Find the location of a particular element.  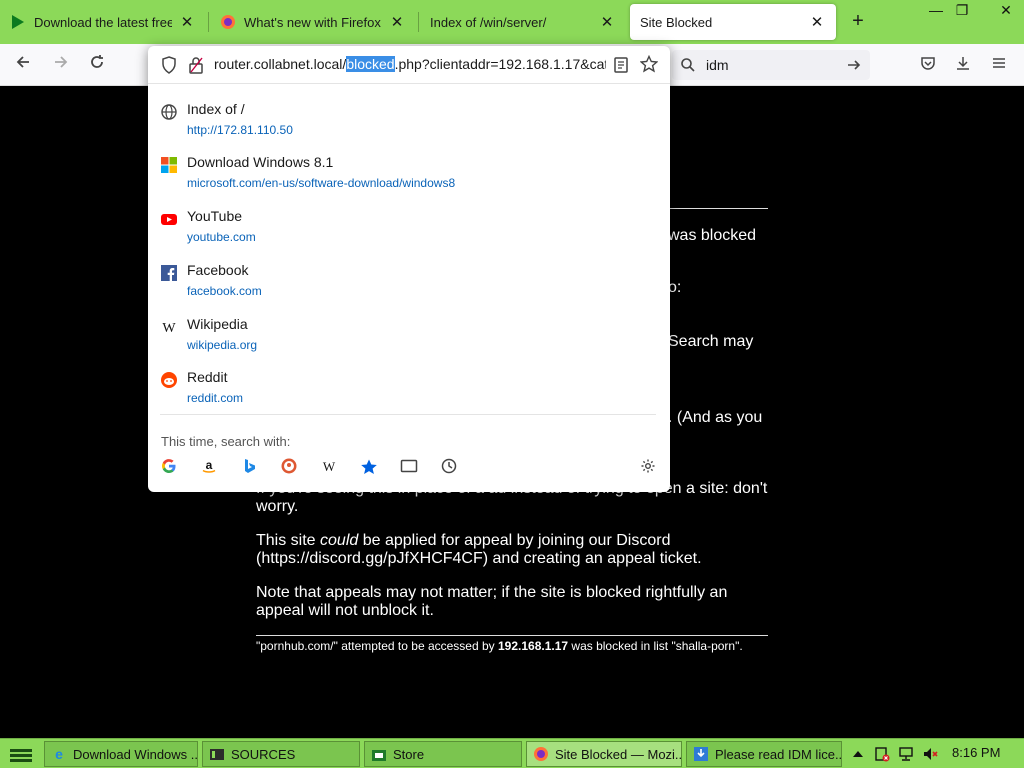

network-icon is located at coordinates (906, 754).